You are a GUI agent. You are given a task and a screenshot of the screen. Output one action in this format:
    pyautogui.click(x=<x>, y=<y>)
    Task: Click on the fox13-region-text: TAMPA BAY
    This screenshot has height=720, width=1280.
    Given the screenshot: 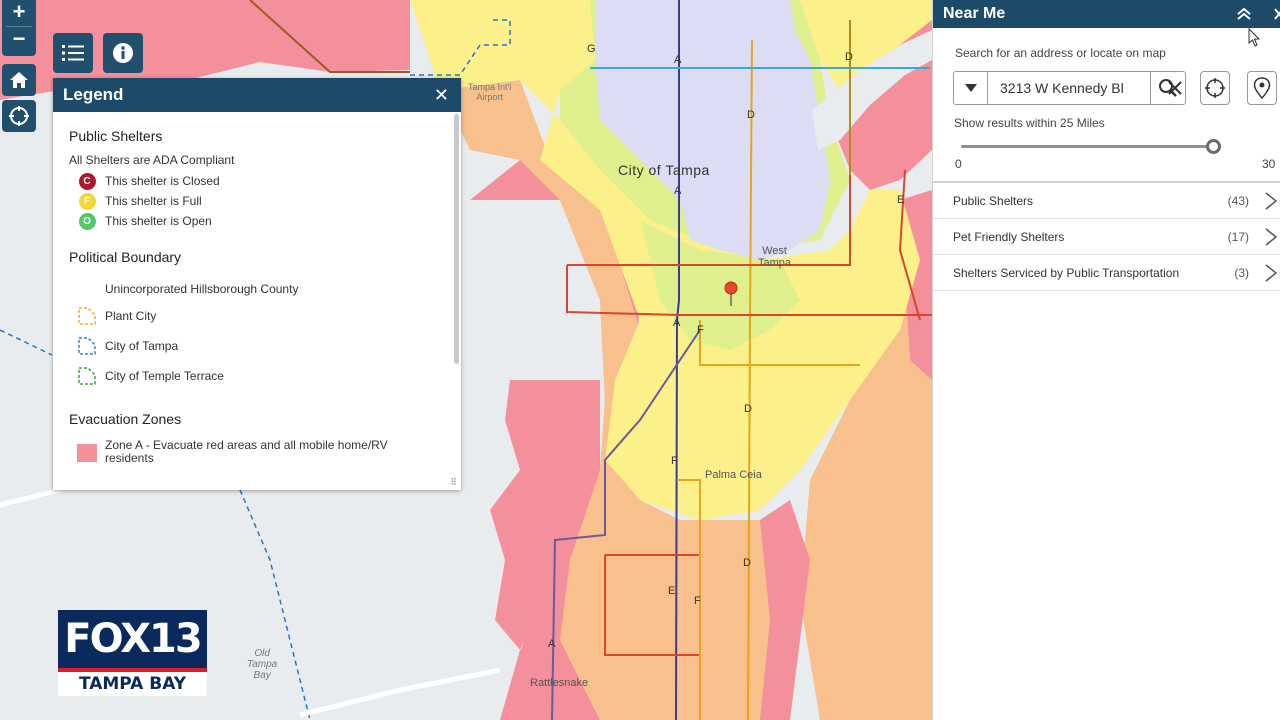 What is the action you would take?
    pyautogui.click(x=132, y=684)
    